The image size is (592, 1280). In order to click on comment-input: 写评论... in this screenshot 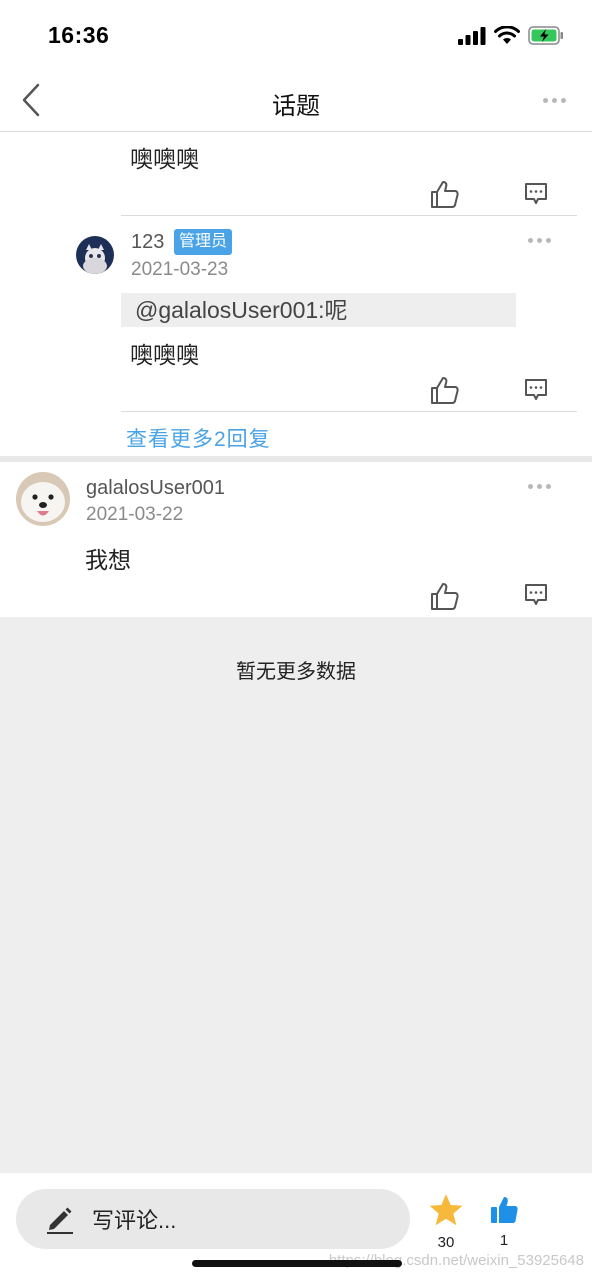, I will do `click(213, 1219)`.